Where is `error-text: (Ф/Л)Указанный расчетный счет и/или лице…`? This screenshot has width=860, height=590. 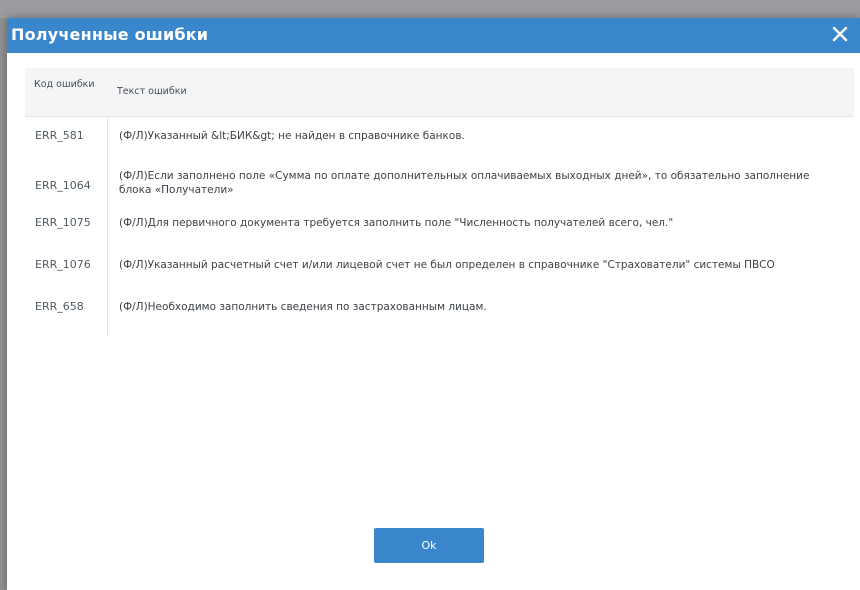
error-text: (Ф/Л)Указанный расчетный счет и/или лице… is located at coordinates (447, 265).